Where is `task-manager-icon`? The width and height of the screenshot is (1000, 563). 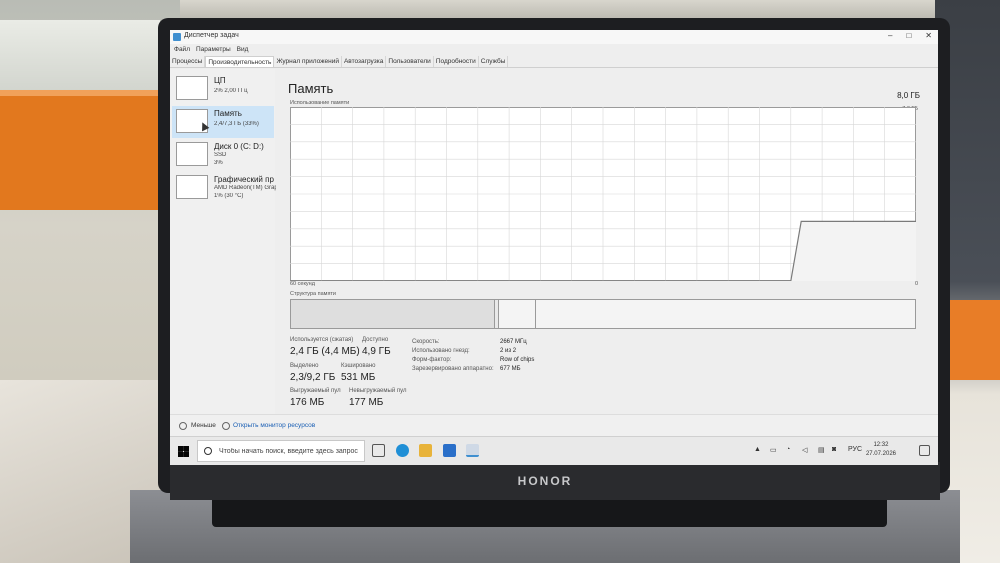 task-manager-icon is located at coordinates (177, 37).